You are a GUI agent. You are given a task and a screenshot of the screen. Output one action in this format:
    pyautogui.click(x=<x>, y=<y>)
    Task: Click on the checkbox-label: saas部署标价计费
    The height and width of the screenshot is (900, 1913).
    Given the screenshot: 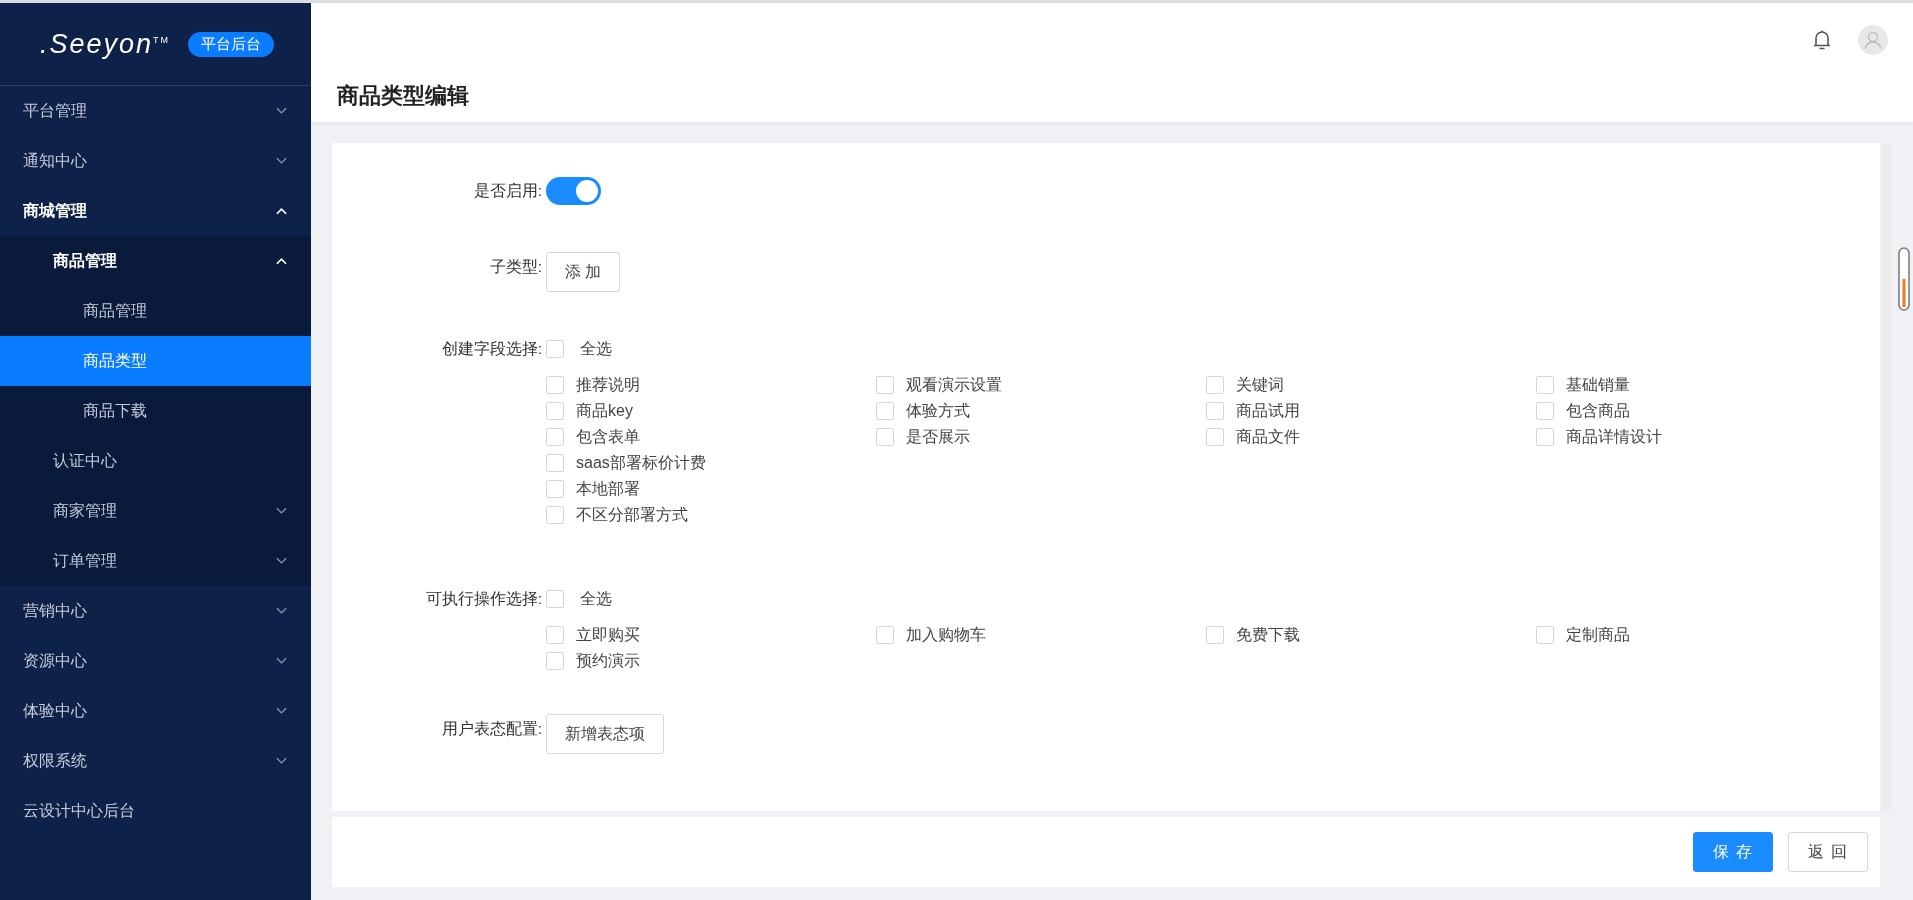 What is the action you would take?
    pyautogui.click(x=641, y=462)
    